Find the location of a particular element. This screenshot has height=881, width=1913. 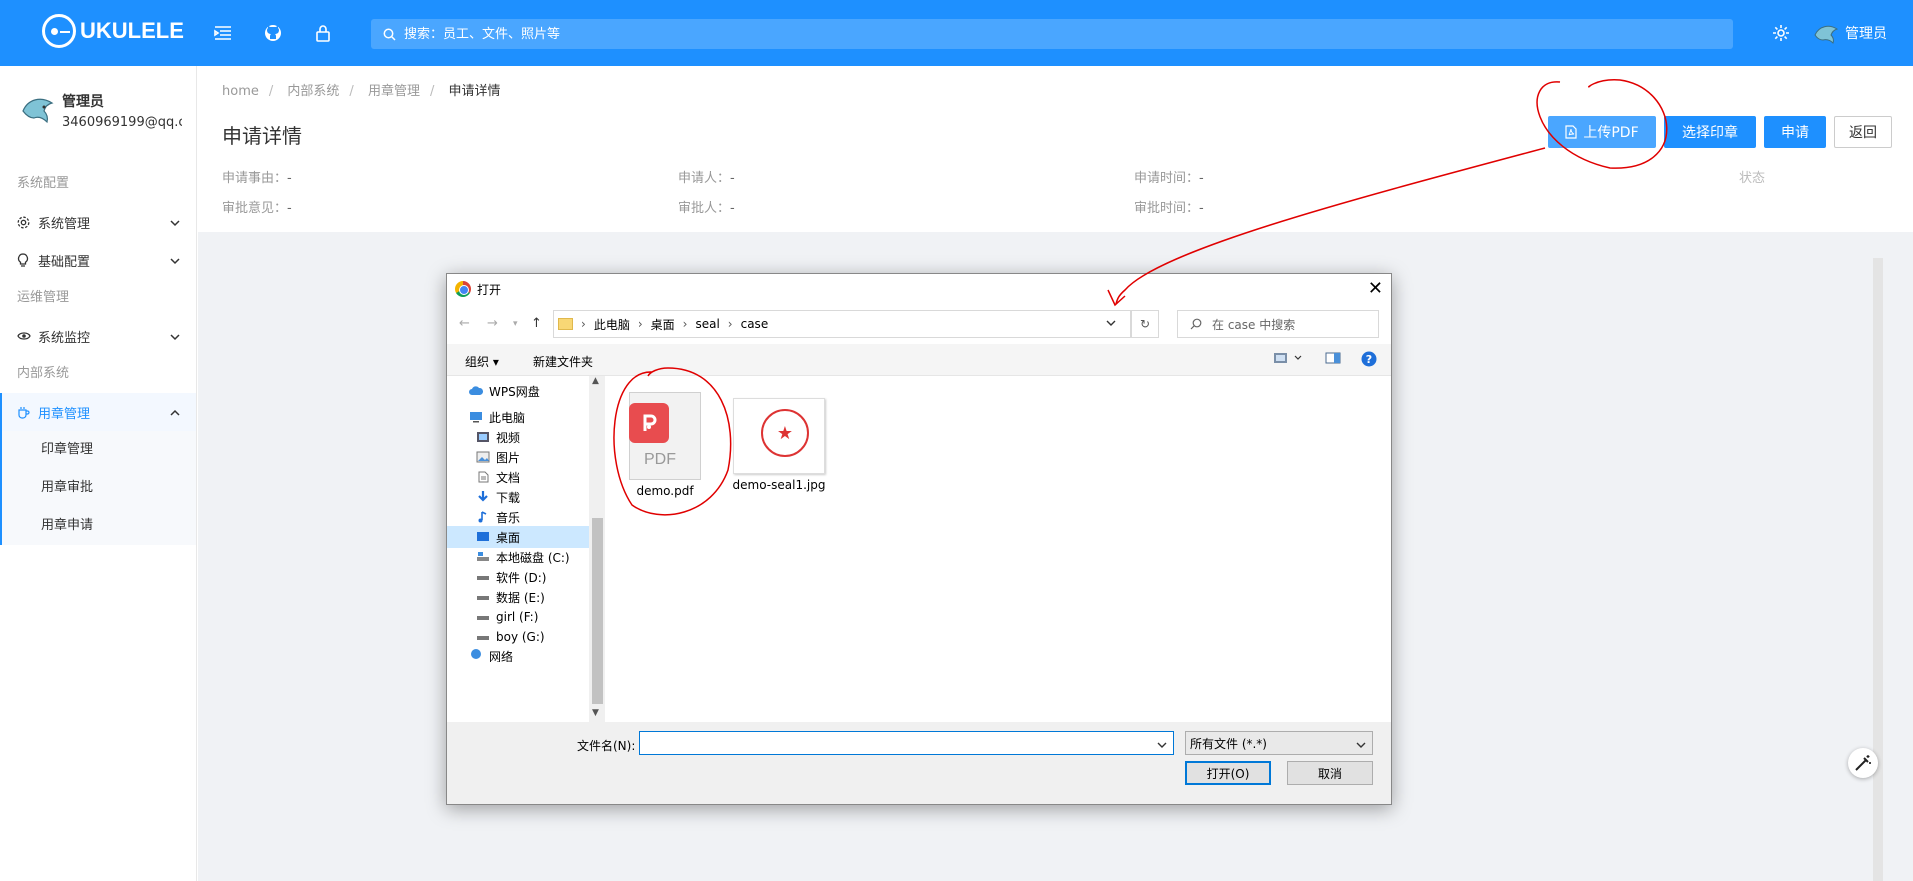

new-folder-button: 新建文件夹 is located at coordinates (563, 361).